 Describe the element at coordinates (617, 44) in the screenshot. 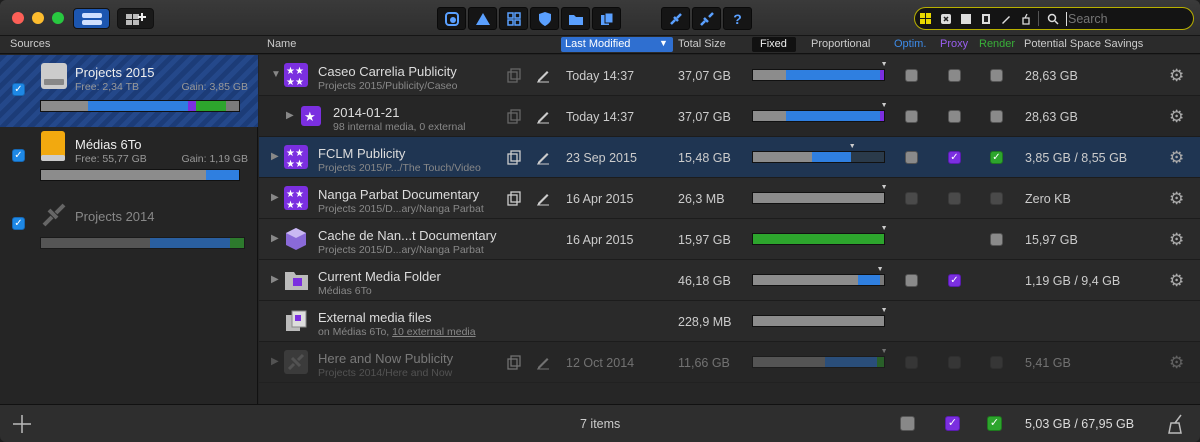

I see `last-modified-column-header: Last Modified ▼` at that location.